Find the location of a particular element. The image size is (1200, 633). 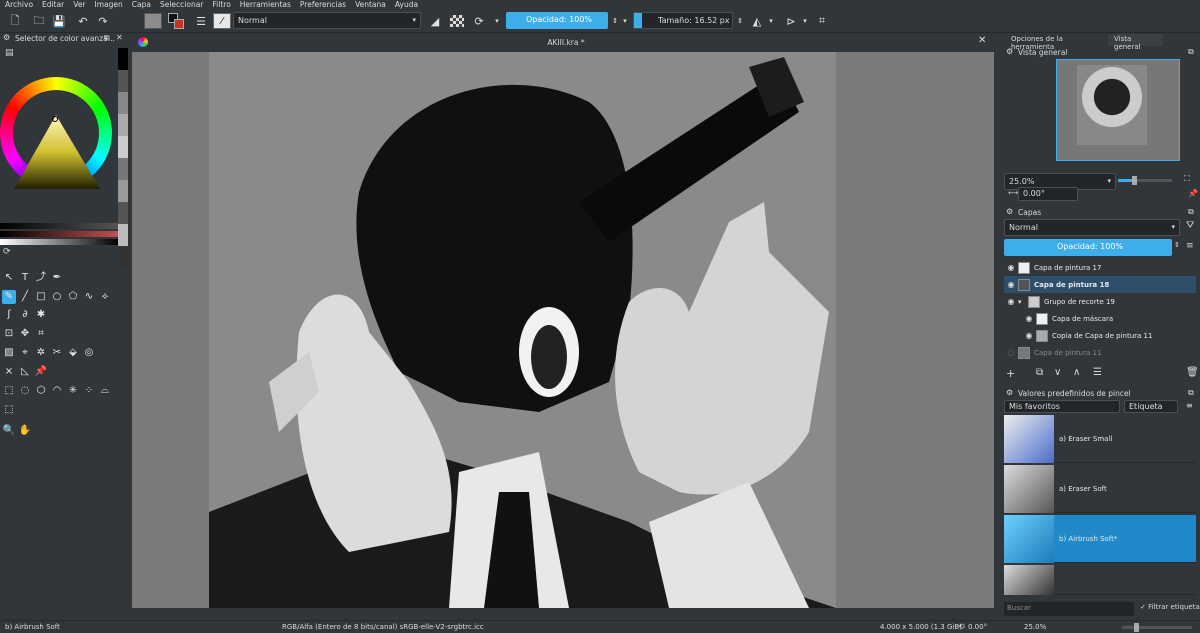

brush-preset-item: a) Eraser Small is located at coordinates (1100, 439).